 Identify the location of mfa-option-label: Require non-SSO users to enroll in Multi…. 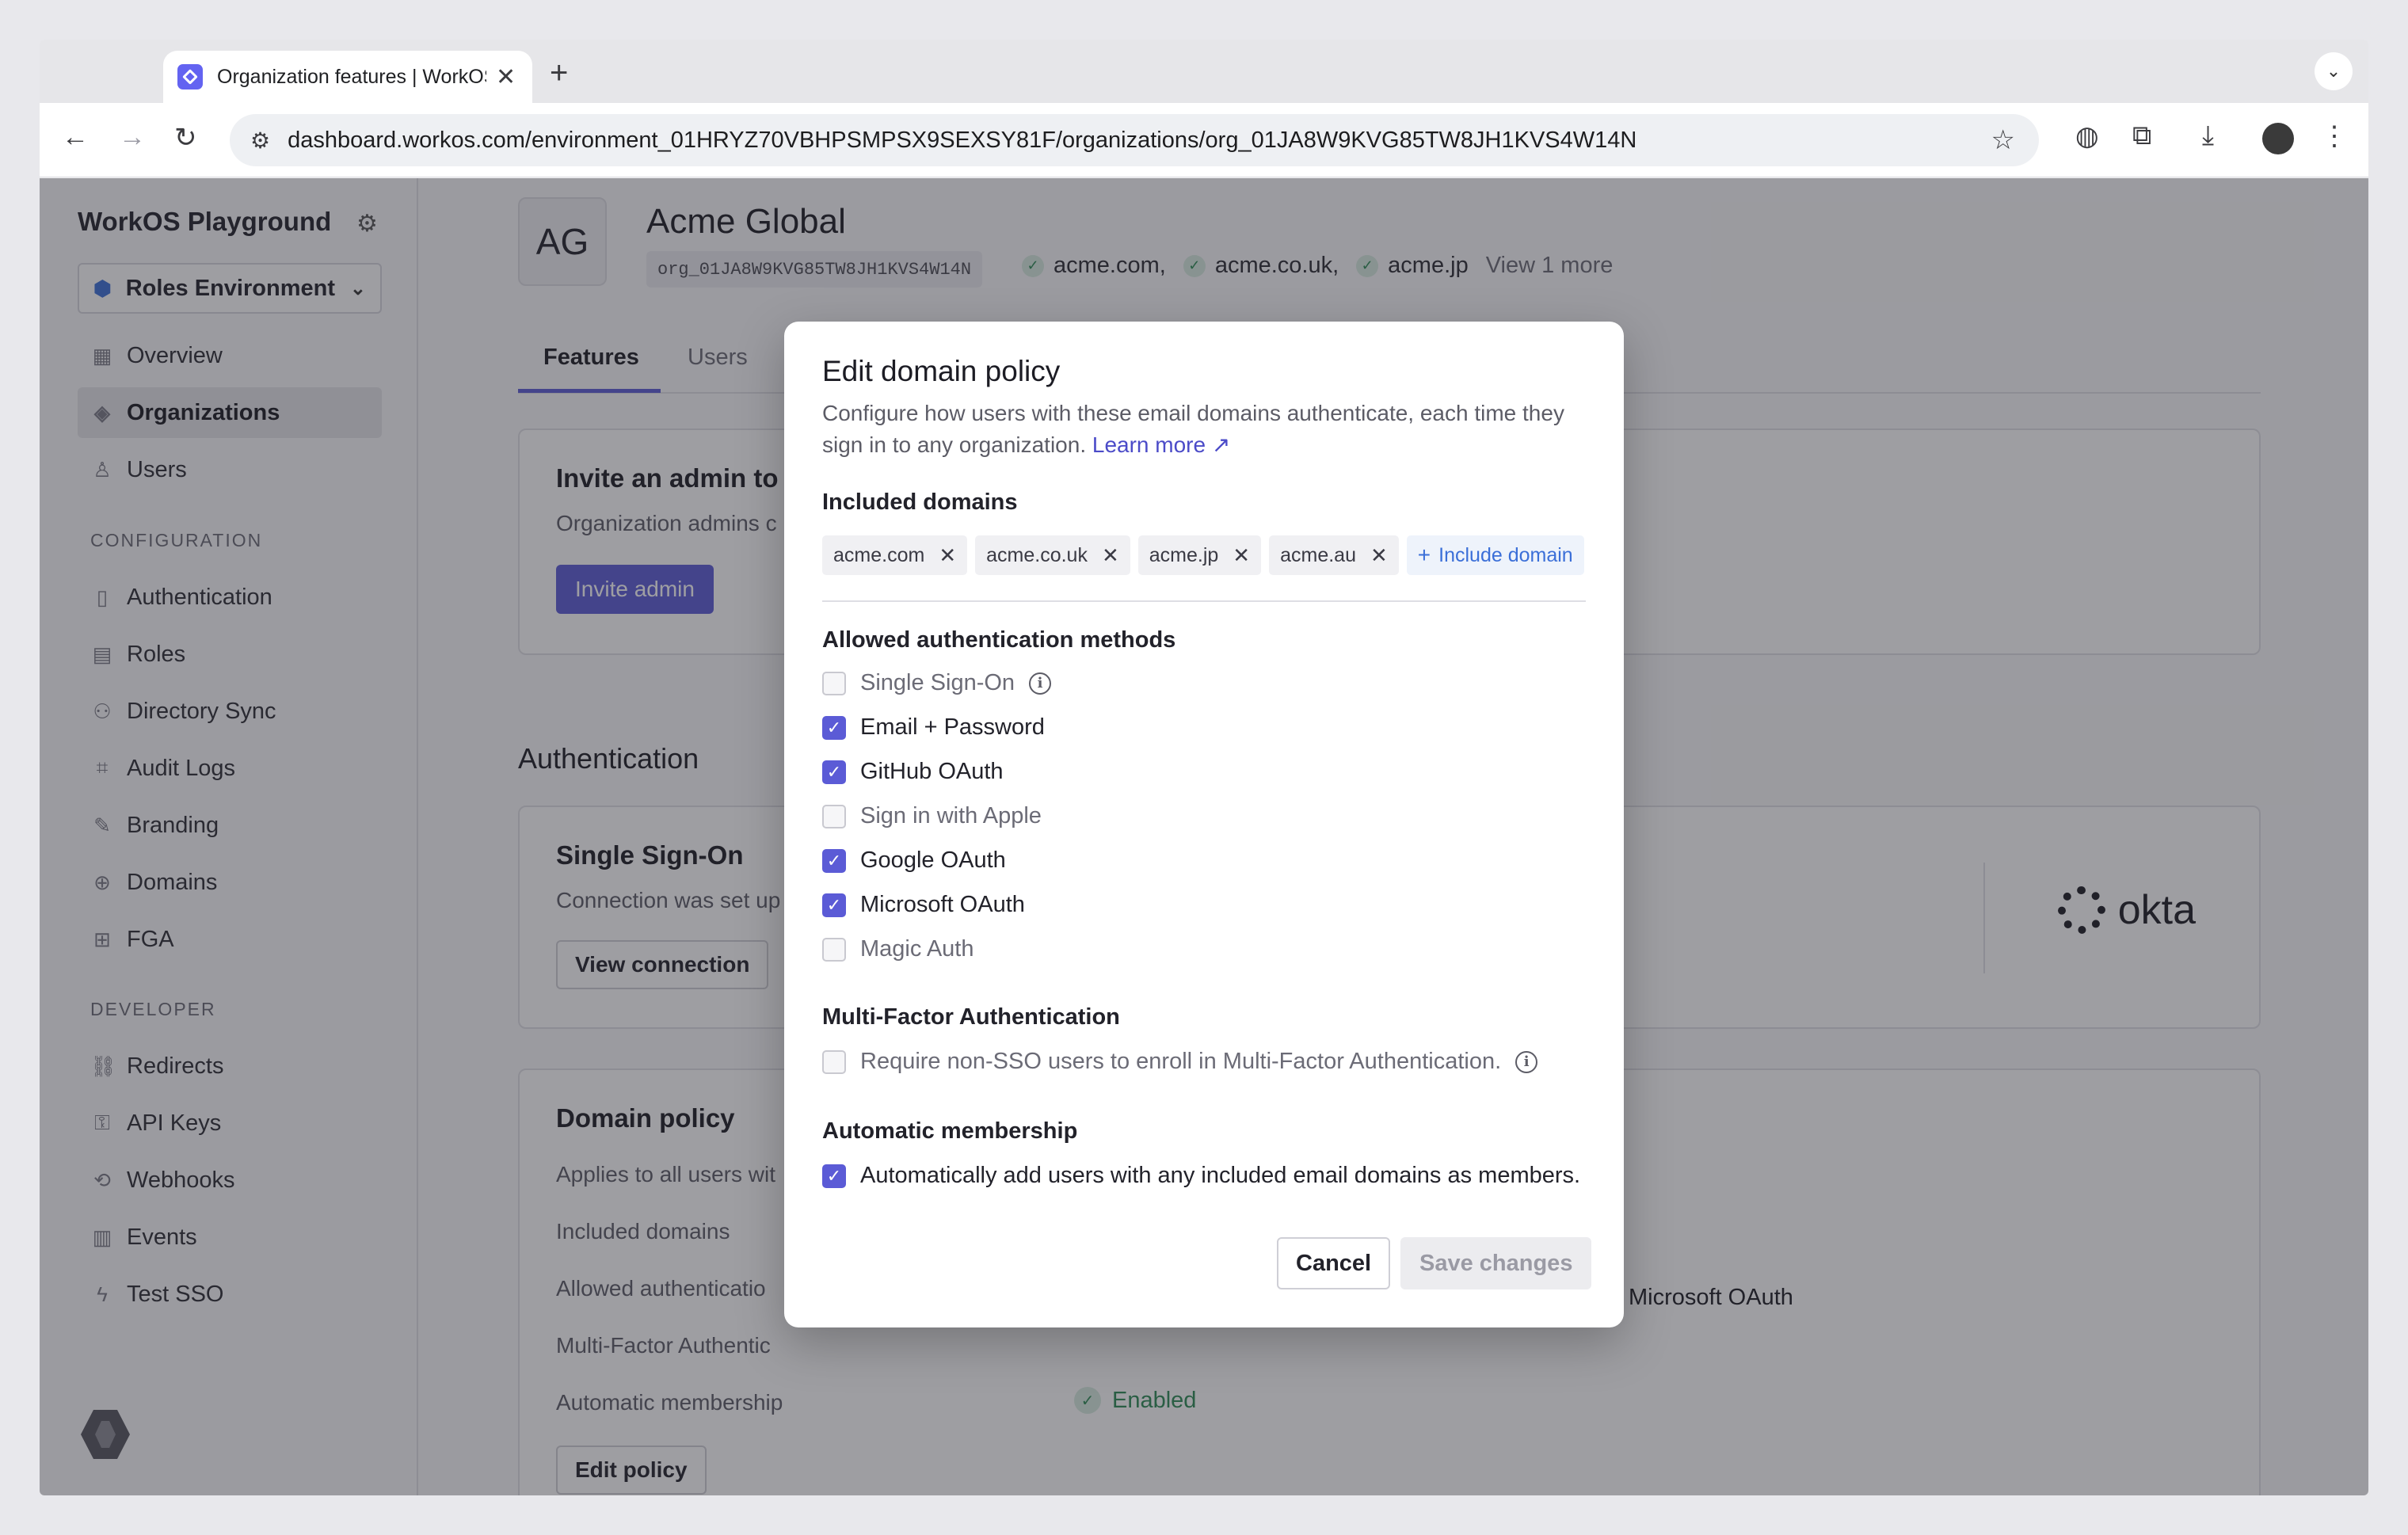
(1181, 1061).